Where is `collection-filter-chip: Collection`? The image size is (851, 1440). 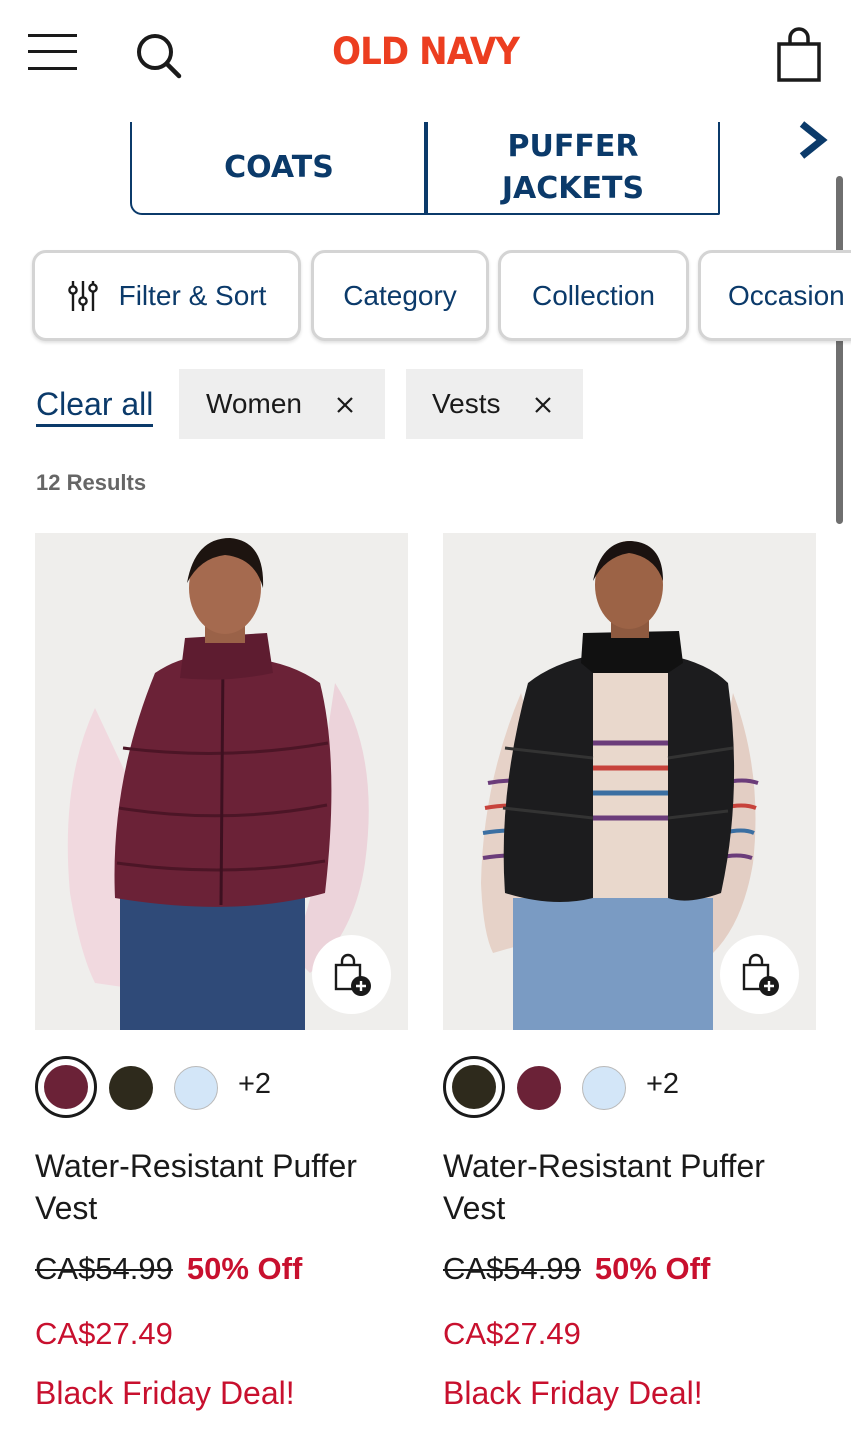 collection-filter-chip: Collection is located at coordinates (593, 295).